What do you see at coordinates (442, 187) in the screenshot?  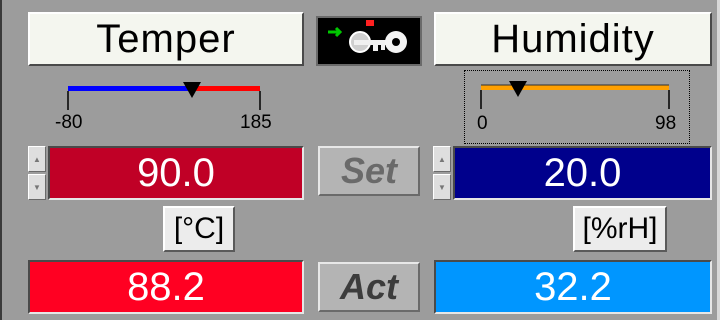 I see `humidity-spin-down-button: ▼` at bounding box center [442, 187].